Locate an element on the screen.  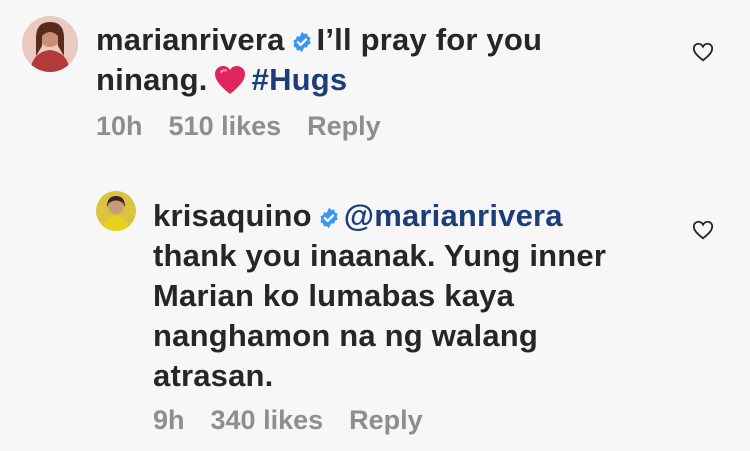
comment-time: 9h is located at coordinates (169, 420).